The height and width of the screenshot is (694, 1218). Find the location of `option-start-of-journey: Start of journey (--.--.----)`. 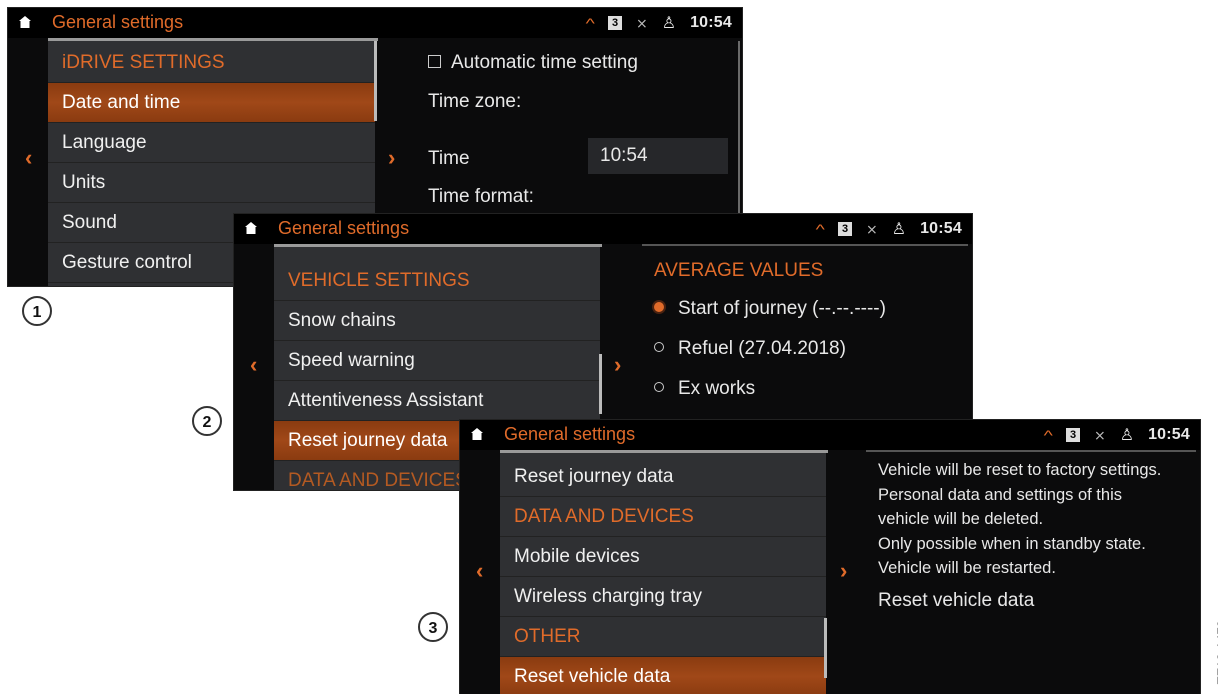

option-start-of-journey: Start of journey (--.--.----) is located at coordinates (770, 309).